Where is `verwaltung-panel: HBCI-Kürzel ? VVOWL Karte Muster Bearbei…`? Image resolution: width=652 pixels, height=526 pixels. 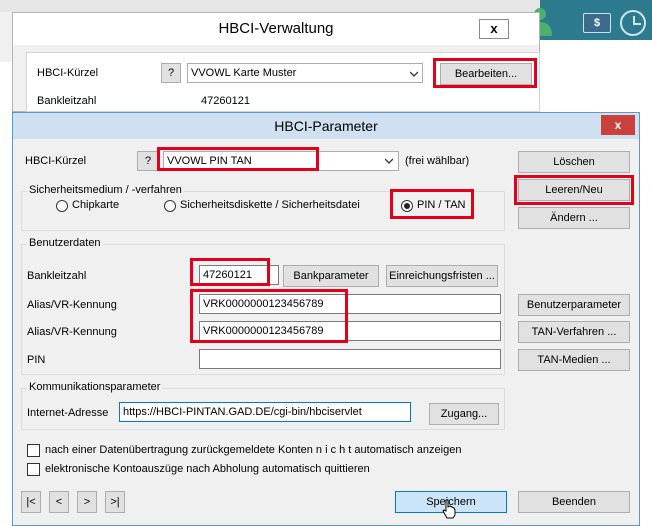
verwaltung-panel: HBCI-Kürzel ? VVOWL Karte Muster Bearbei… is located at coordinates (283, 82).